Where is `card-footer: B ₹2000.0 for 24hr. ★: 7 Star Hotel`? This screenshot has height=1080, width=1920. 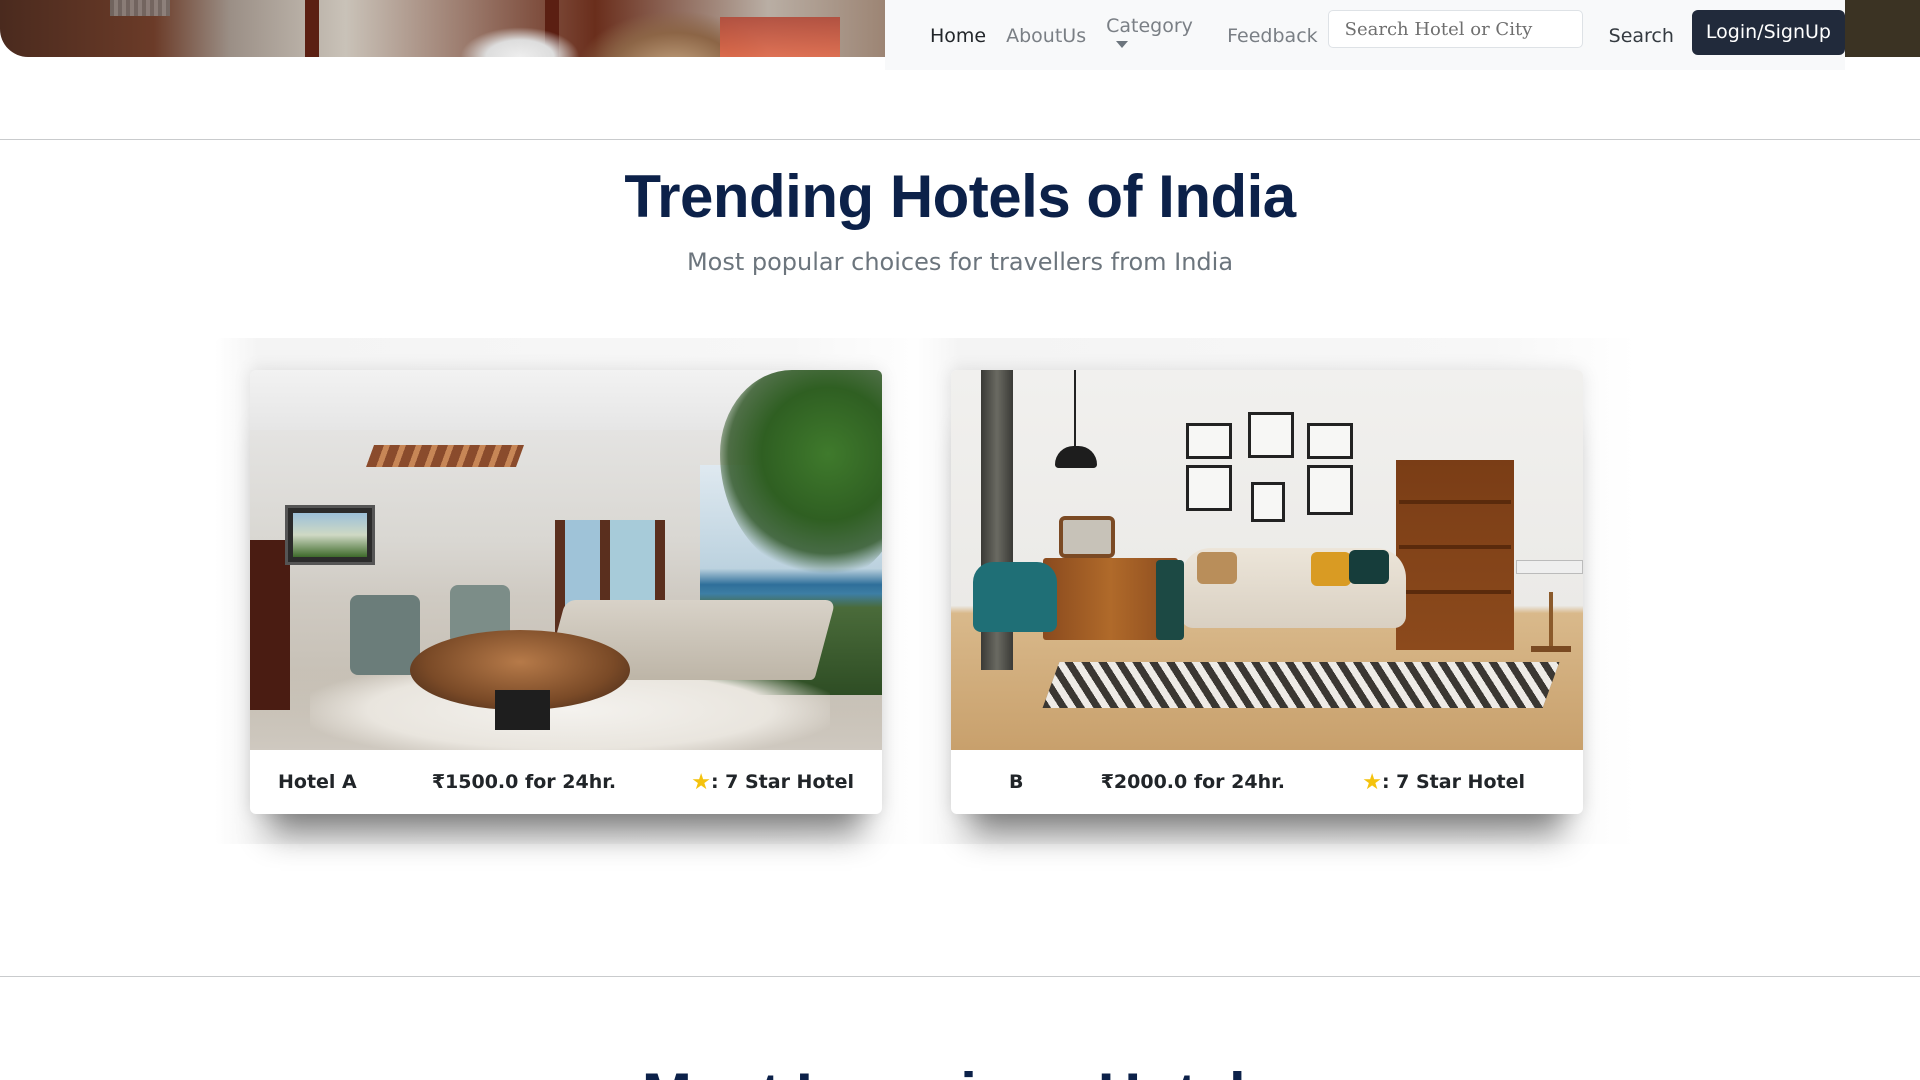 card-footer: B ₹2000.0 for 24hr. ★: 7 Star Hotel is located at coordinates (1267, 782).